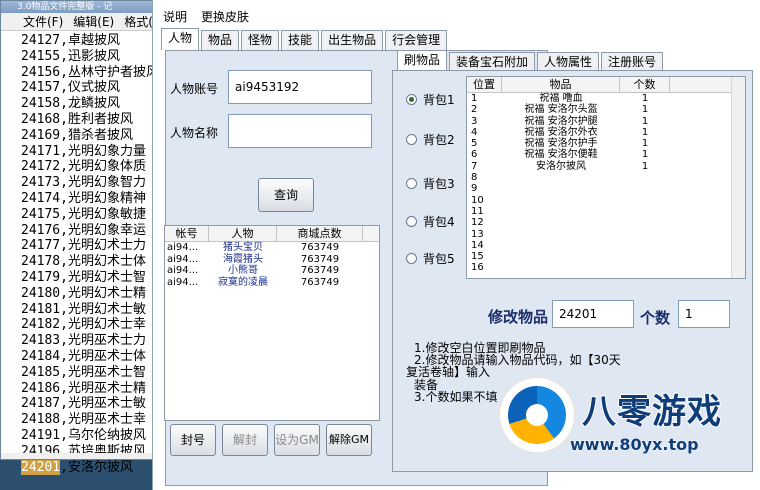 The width and height of the screenshot is (760, 490). What do you see at coordinates (632, 62) in the screenshot?
I see `tab-register-account: 注册账号` at bounding box center [632, 62].